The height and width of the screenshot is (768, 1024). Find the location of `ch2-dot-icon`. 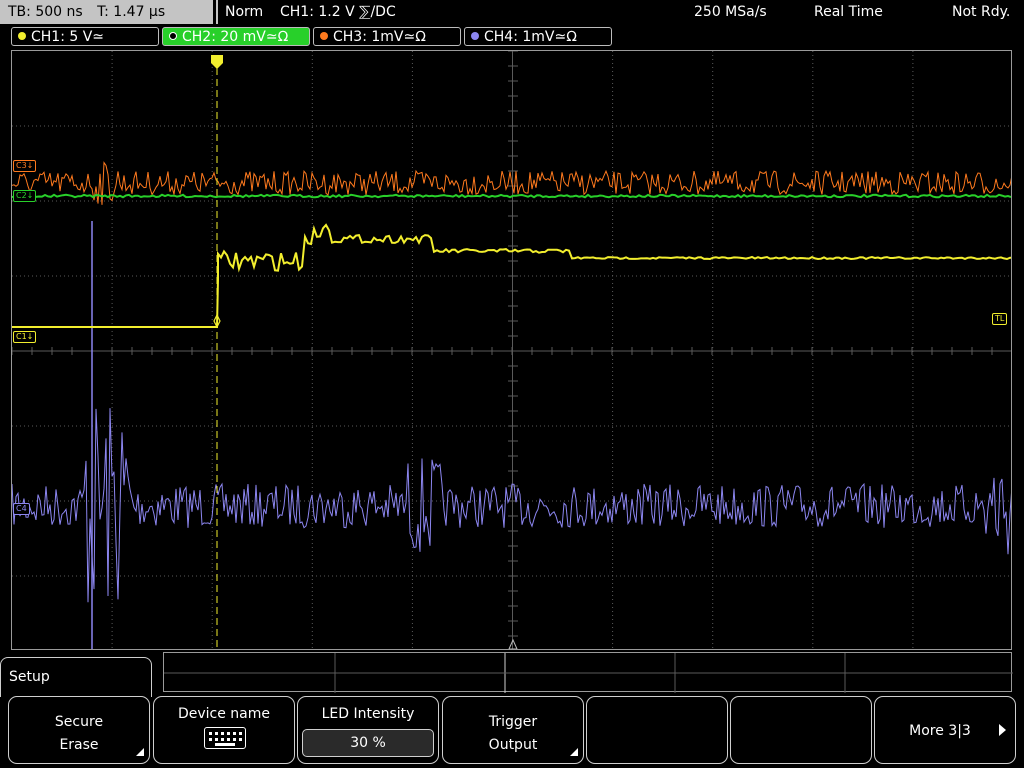

ch2-dot-icon is located at coordinates (173, 36).